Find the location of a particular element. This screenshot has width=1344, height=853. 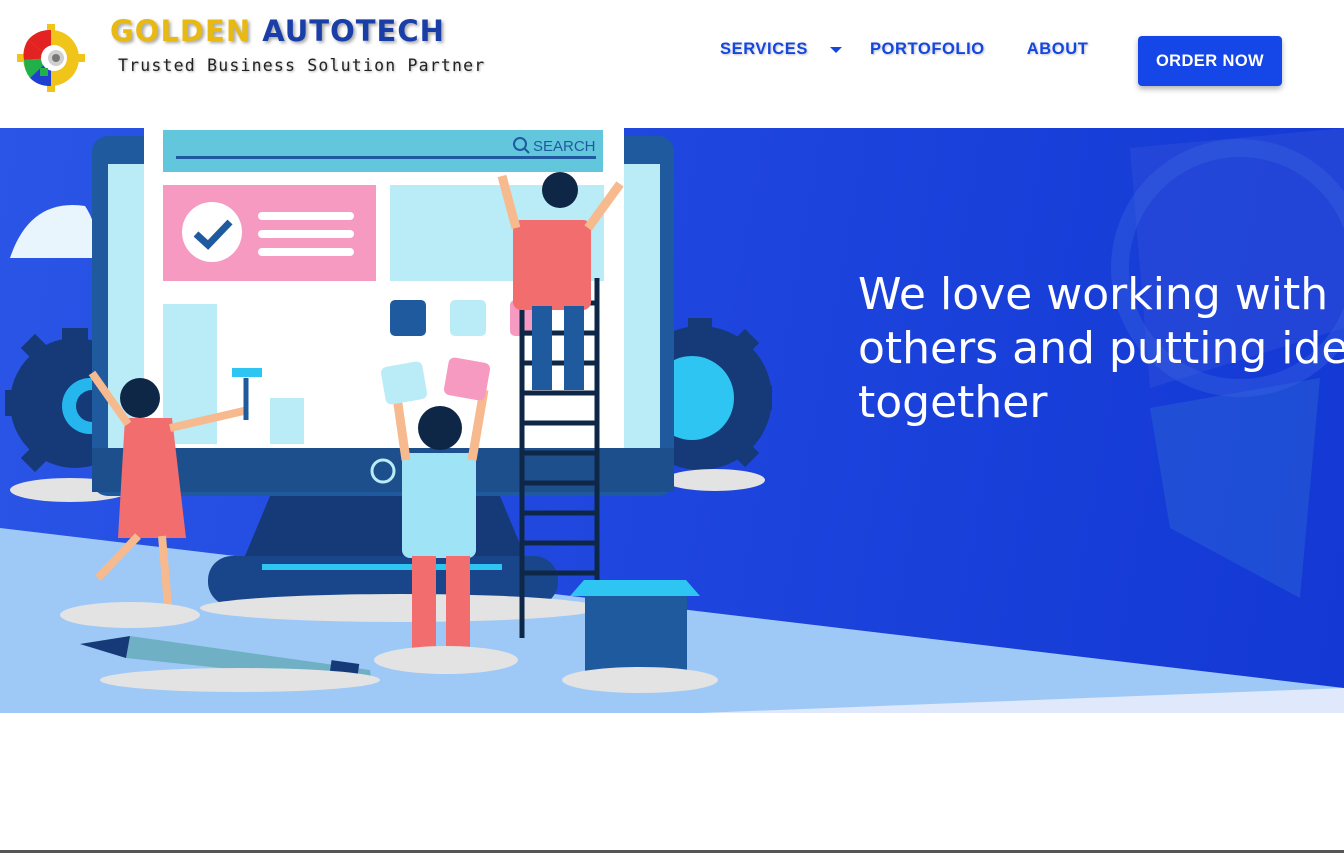

order-now-button: ORDER NOW is located at coordinates (1210, 61).